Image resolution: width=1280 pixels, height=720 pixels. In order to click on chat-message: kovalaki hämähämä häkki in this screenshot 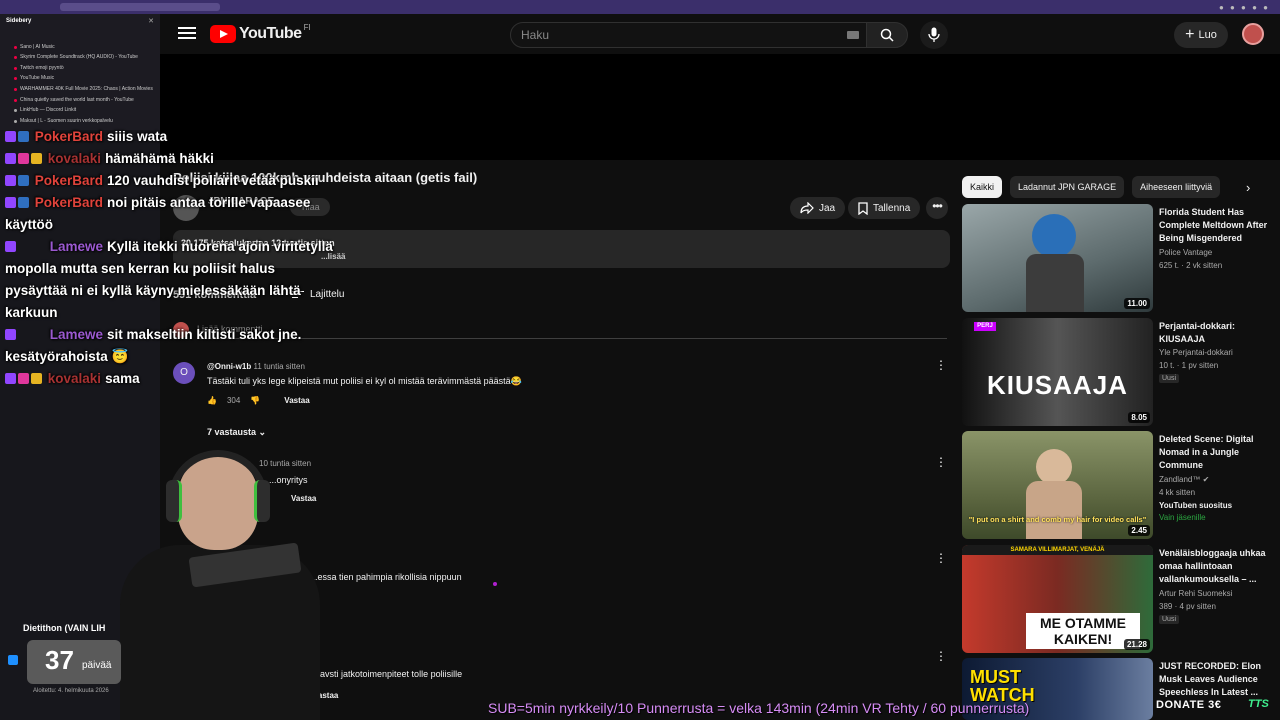, I will do `click(170, 159)`.